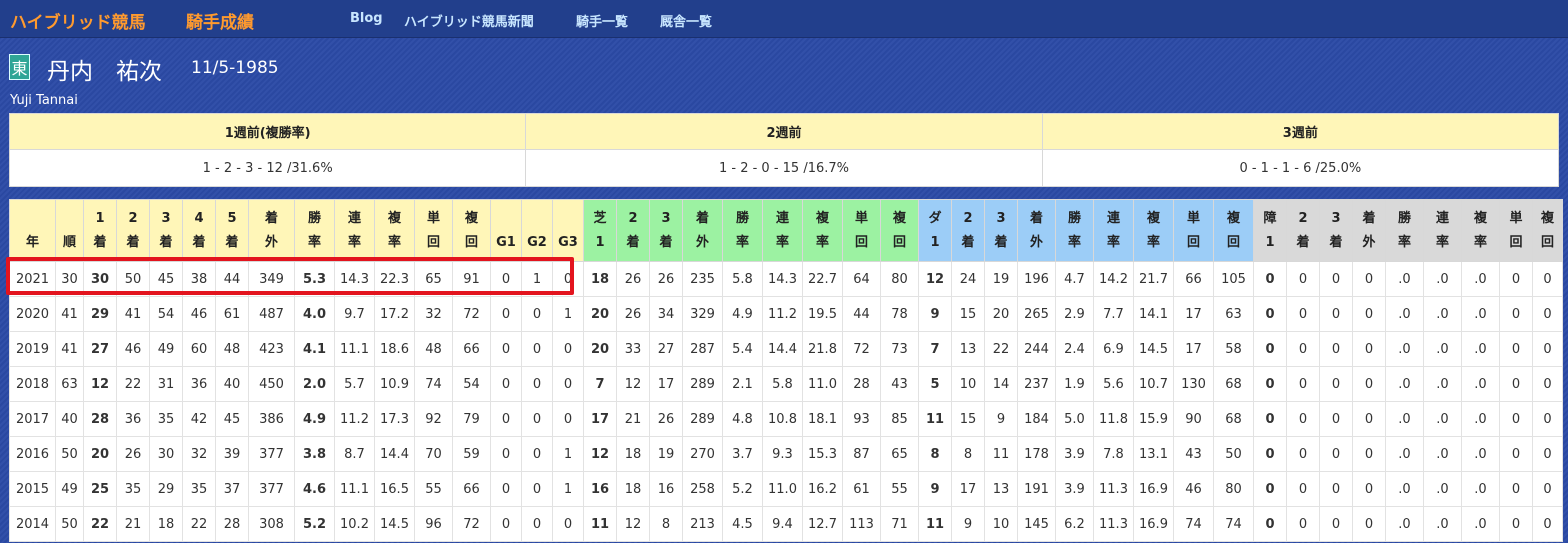 This screenshot has width=1568, height=543. I want to click on nav-newspaper: ハイブリッド競馬新聞, so click(469, 20).